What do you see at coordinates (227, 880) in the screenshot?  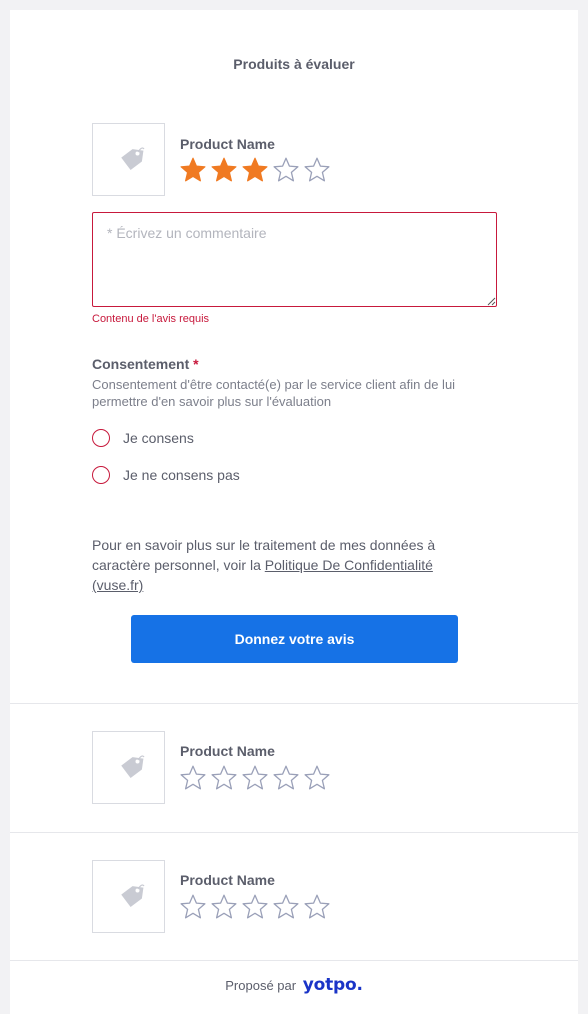 I see `product-name-3: Product Name` at bounding box center [227, 880].